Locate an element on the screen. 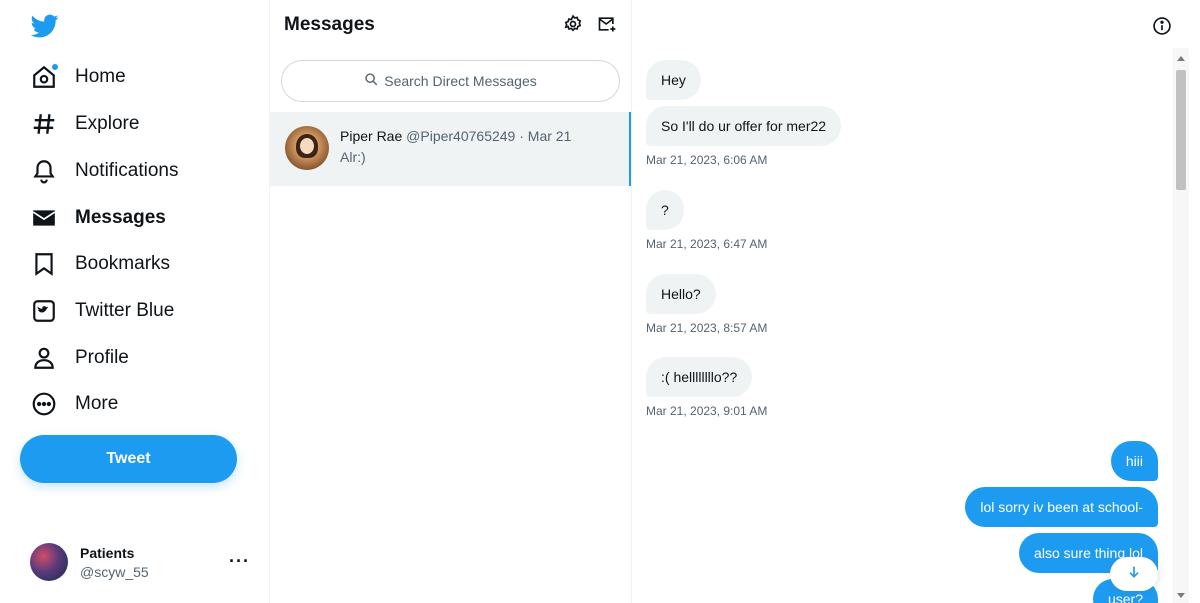 This screenshot has height=603, width=1200. scroll-to-bottom-button is located at coordinates (1134, 574).